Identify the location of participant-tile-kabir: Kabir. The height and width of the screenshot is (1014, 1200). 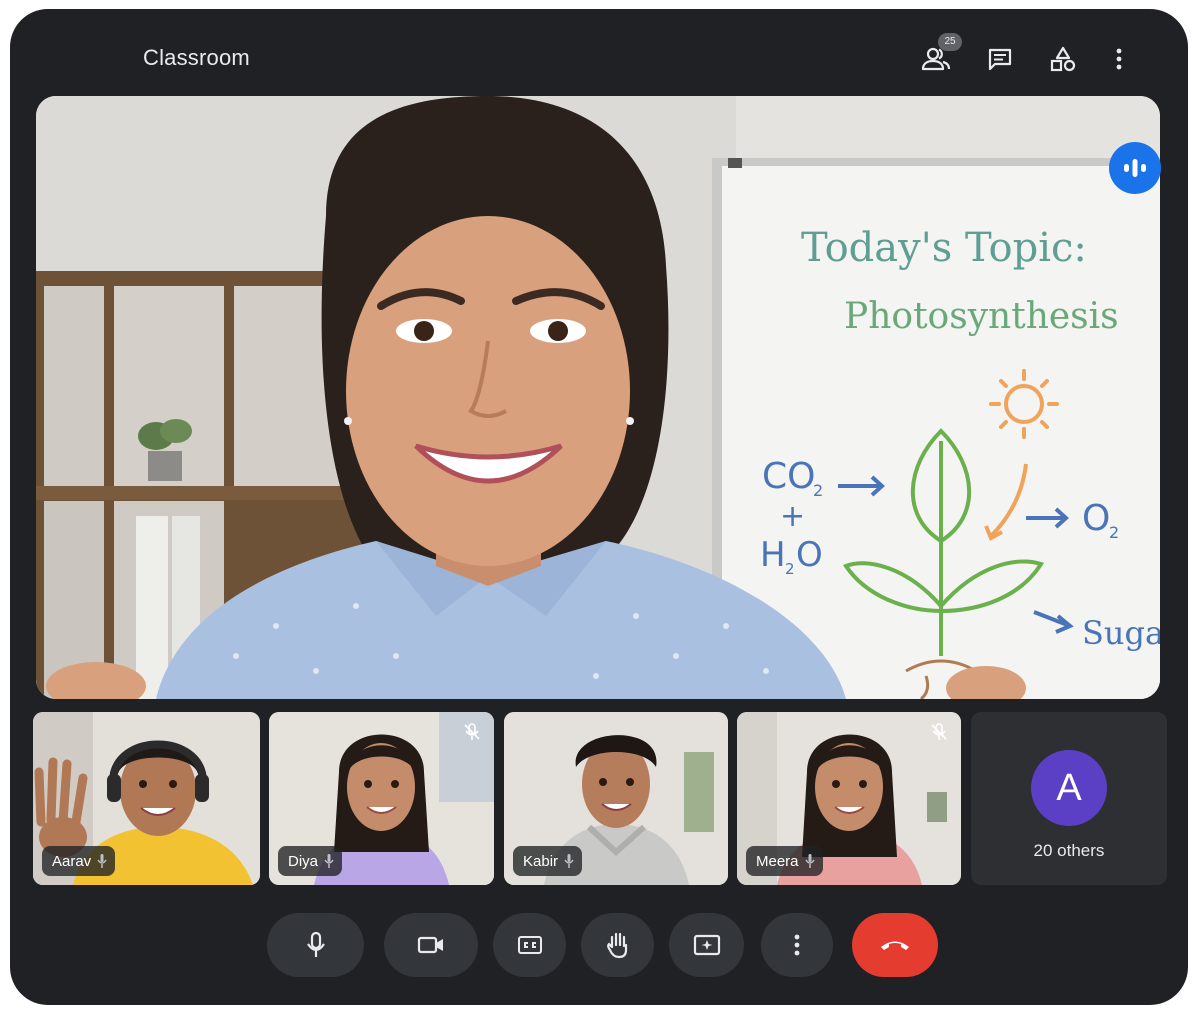
(616, 798).